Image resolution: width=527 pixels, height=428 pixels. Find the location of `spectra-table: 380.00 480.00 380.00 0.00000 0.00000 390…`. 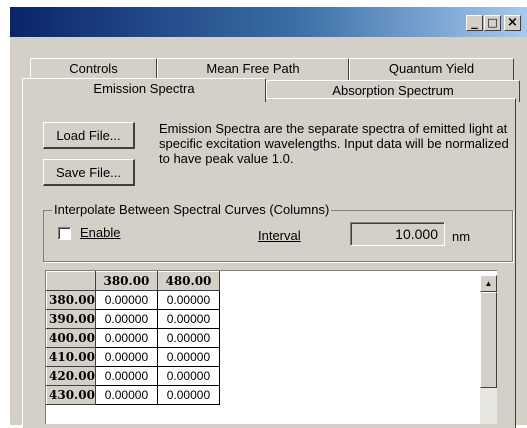

spectra-table: 380.00 480.00 380.00 0.00000 0.00000 390… is located at coordinates (133, 338).